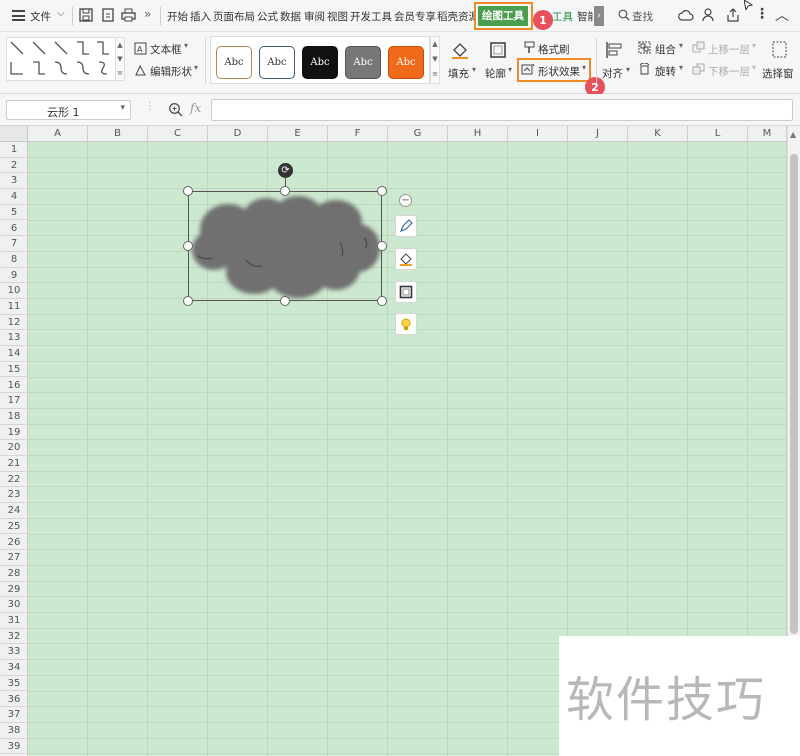 This screenshot has height=756, width=800. What do you see at coordinates (40, 16) in the screenshot?
I see `file-menu: 文件` at bounding box center [40, 16].